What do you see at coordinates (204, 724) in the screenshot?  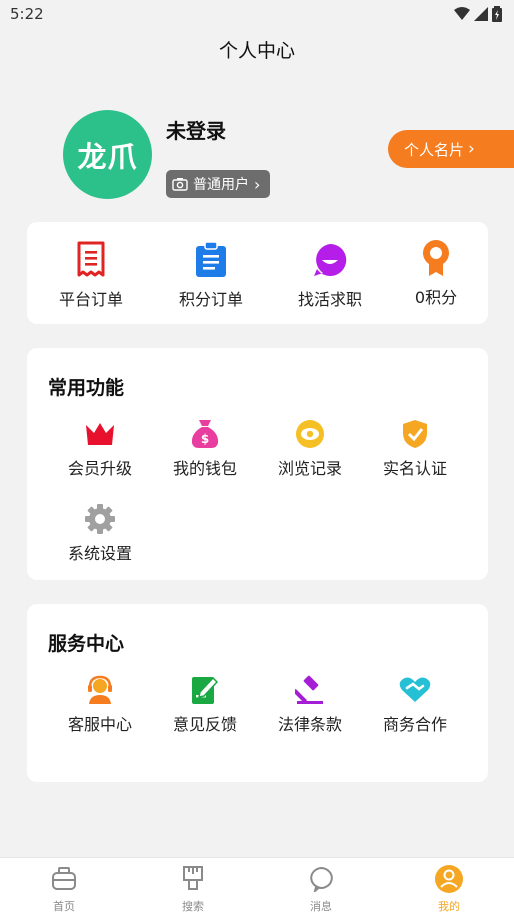 I see `function-label: 意见反馈` at bounding box center [204, 724].